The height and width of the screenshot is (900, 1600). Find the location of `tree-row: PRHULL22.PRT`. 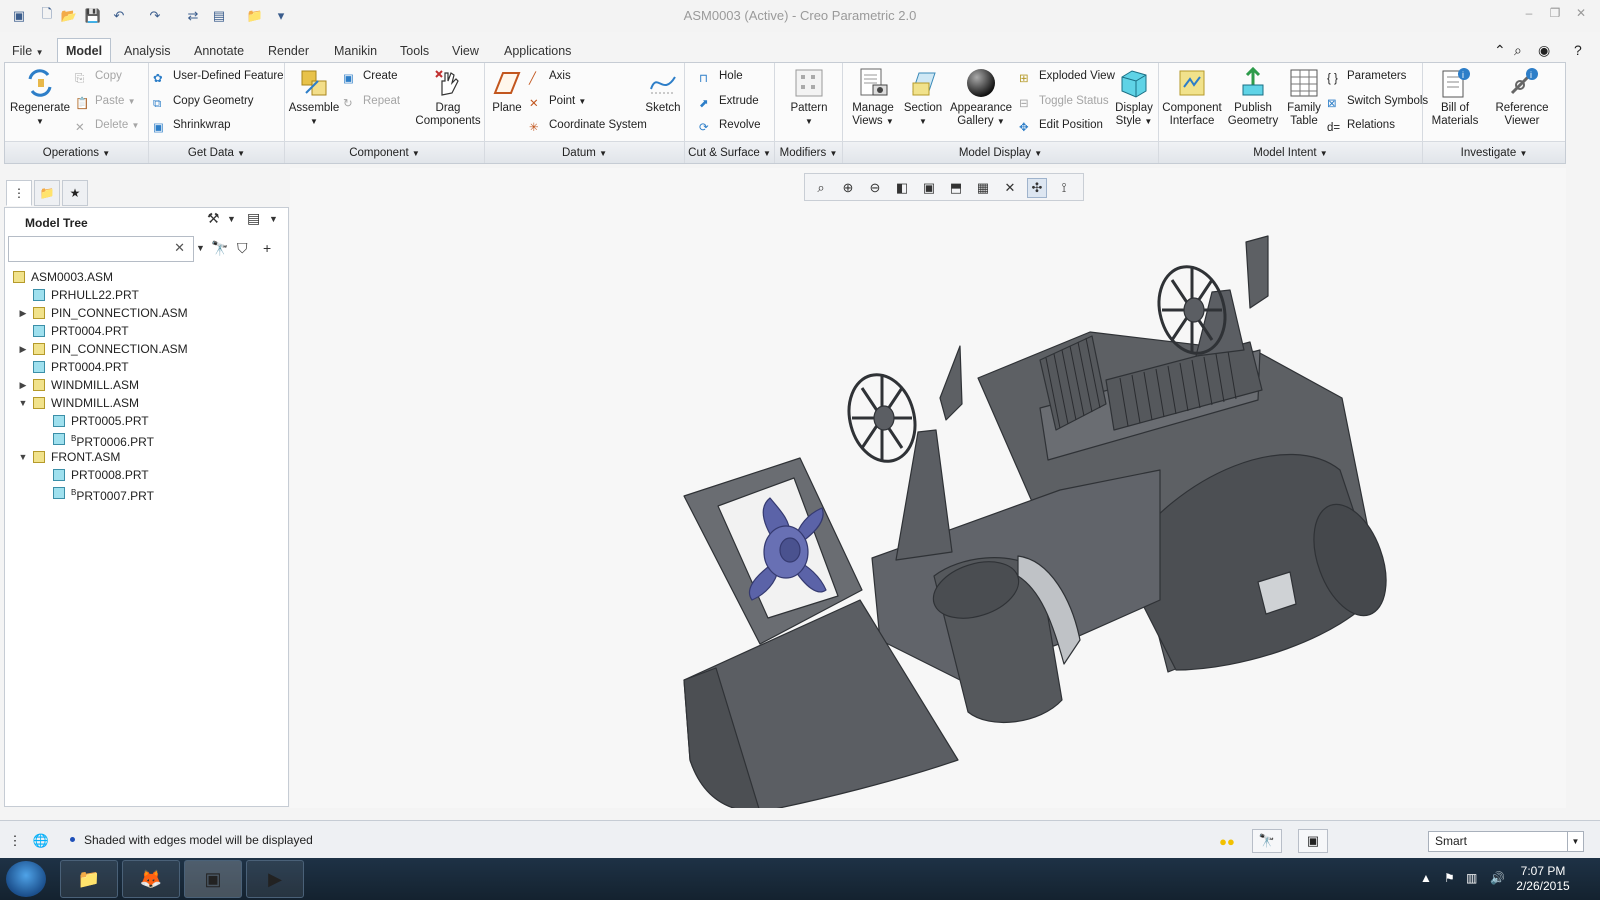

tree-row: PRHULL22.PRT is located at coordinates (147, 295).